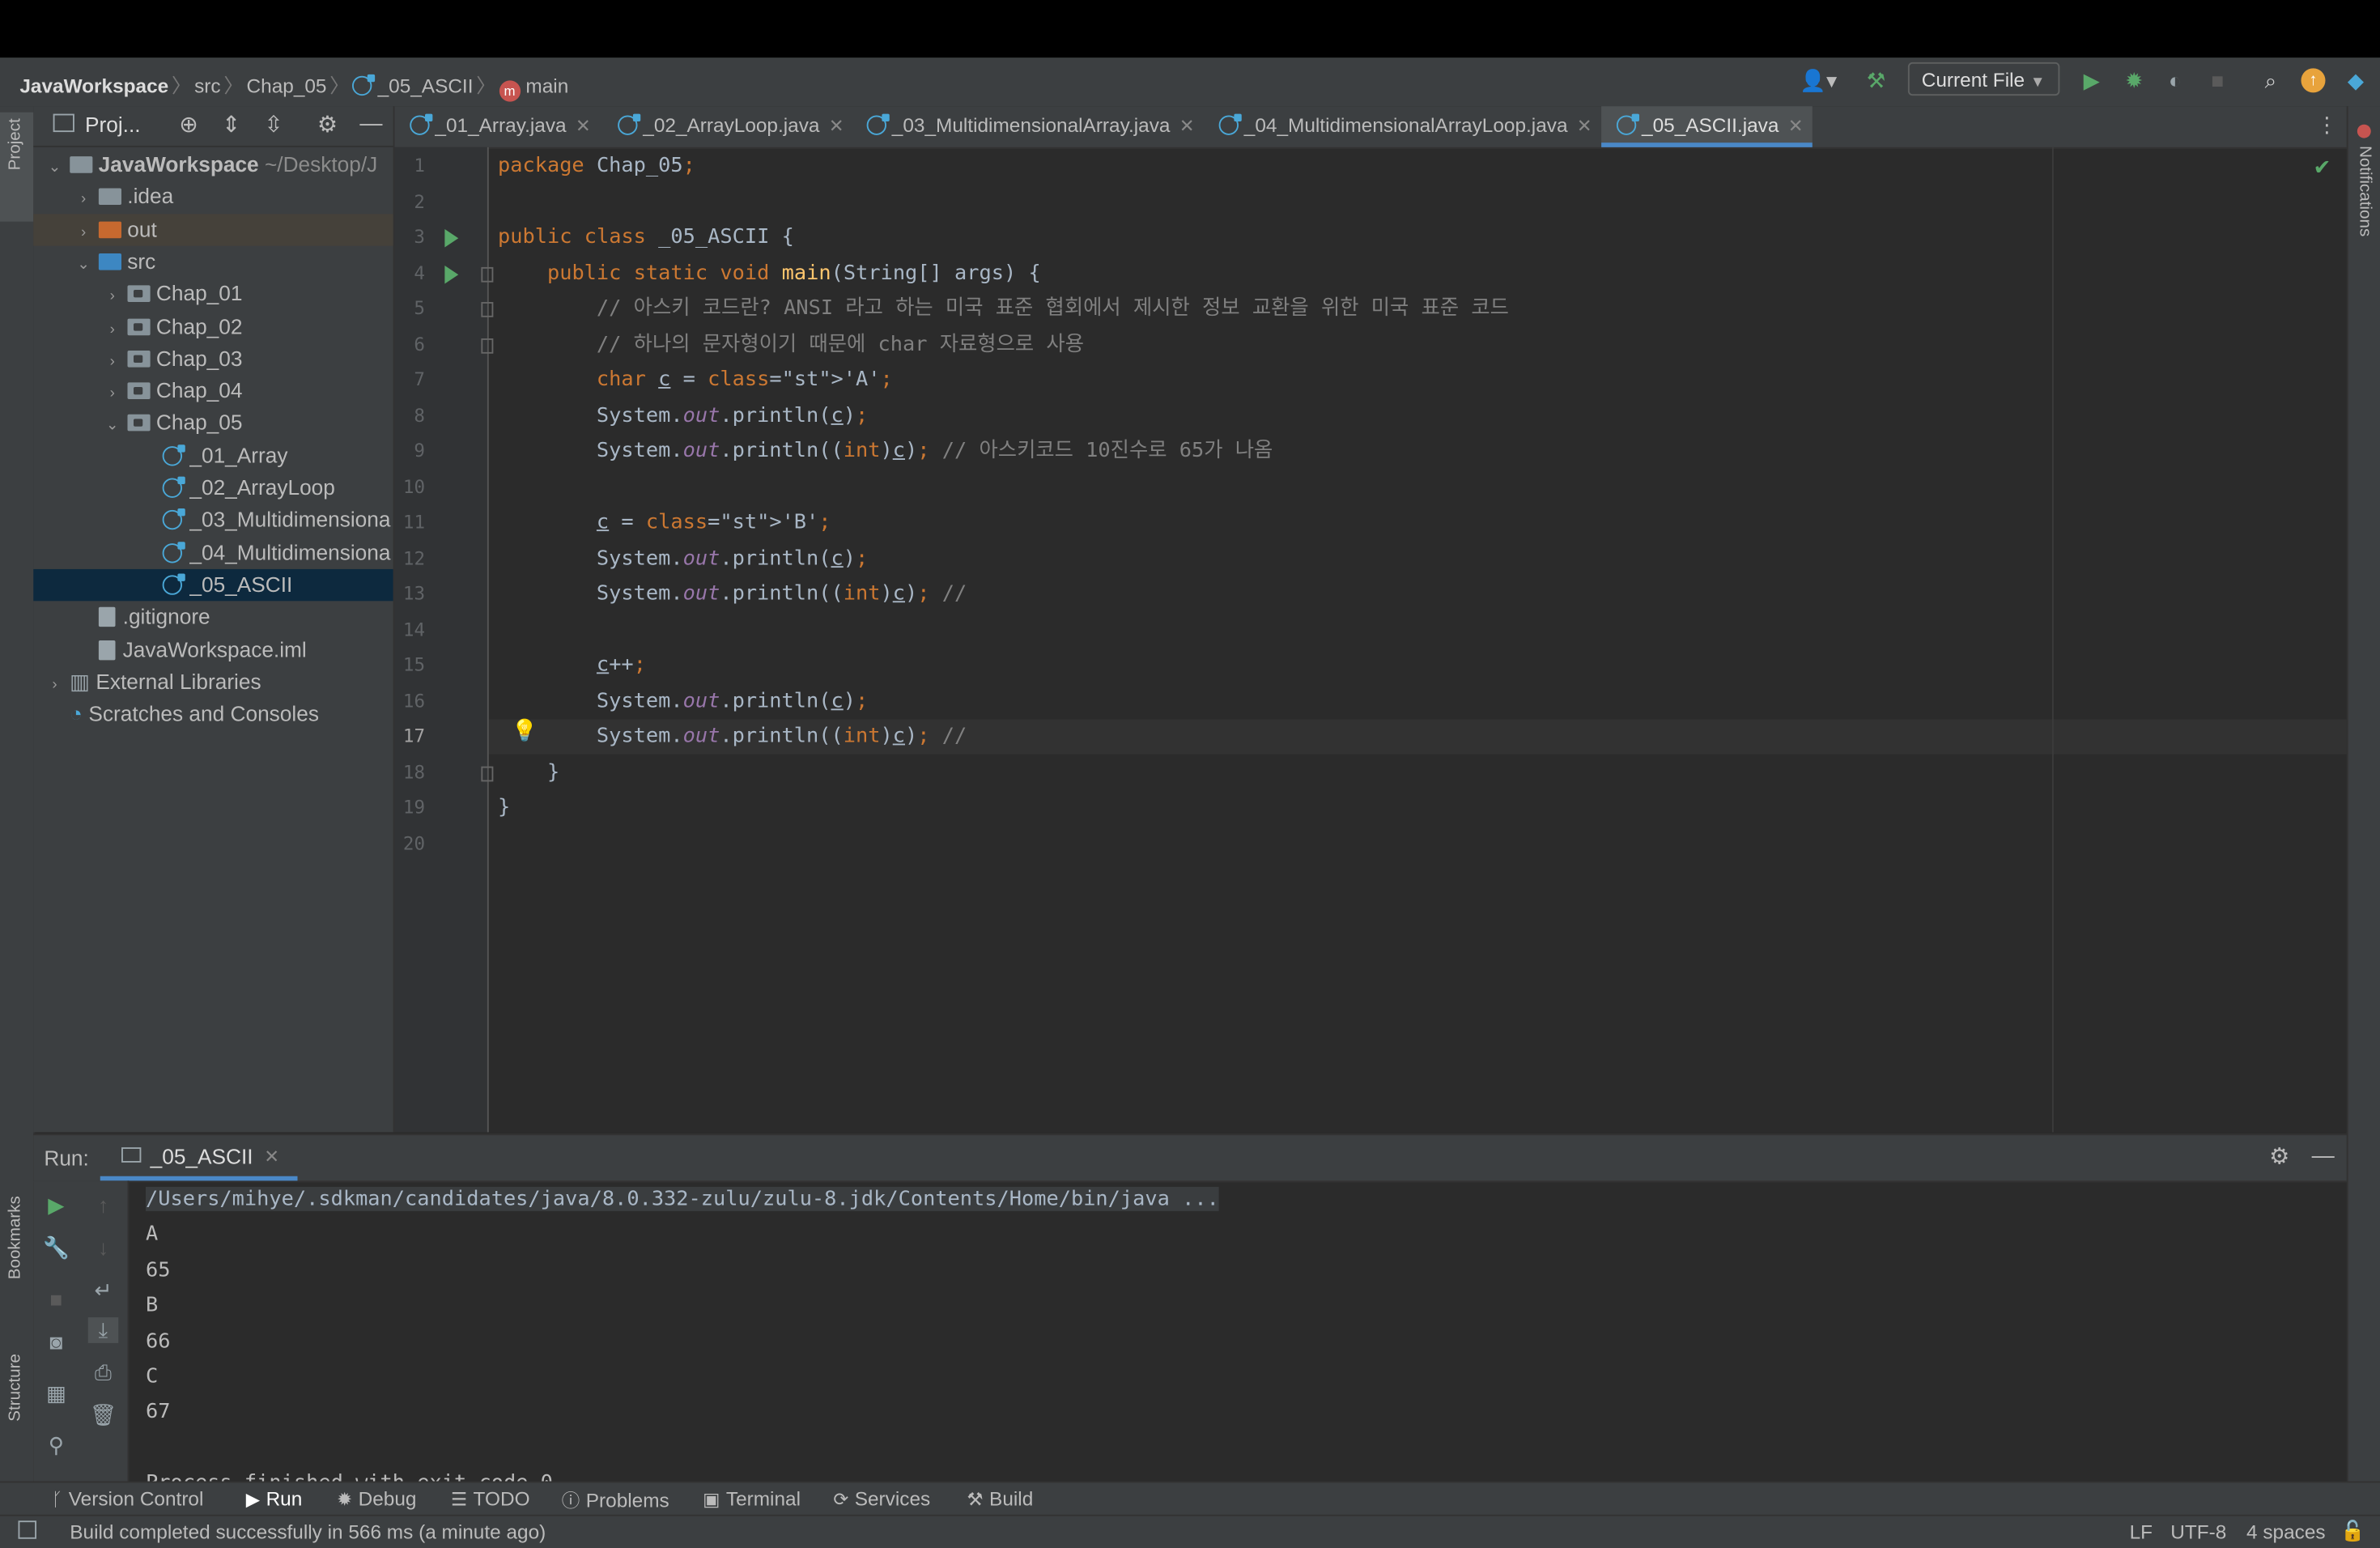 Image resolution: width=2380 pixels, height=1548 pixels. Describe the element at coordinates (1876, 80) in the screenshot. I see `hammer-icon: ⚒` at that location.